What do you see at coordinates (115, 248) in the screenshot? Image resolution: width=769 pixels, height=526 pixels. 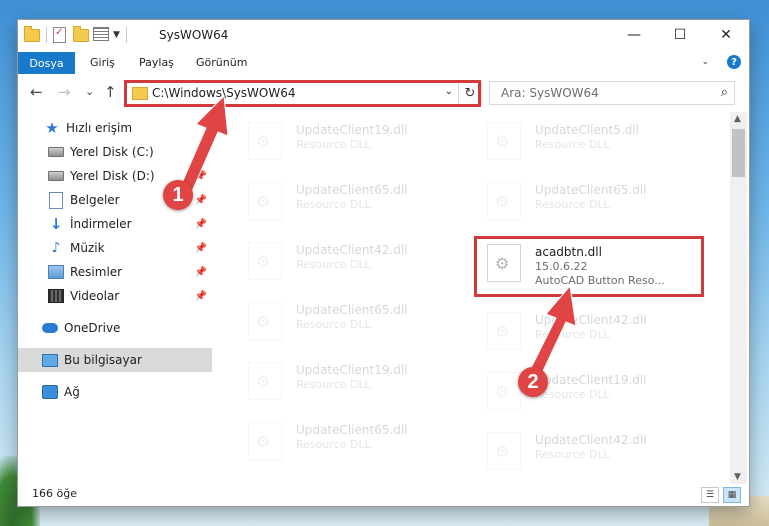 I see `sidebar-item-music: ♪ Müzik 📌` at bounding box center [115, 248].